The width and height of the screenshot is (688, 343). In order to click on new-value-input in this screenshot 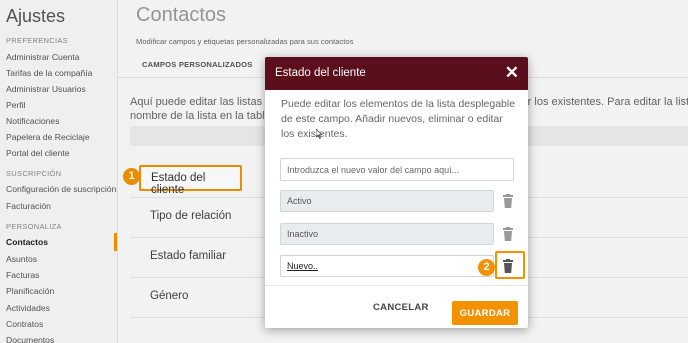, I will do `click(397, 169)`.